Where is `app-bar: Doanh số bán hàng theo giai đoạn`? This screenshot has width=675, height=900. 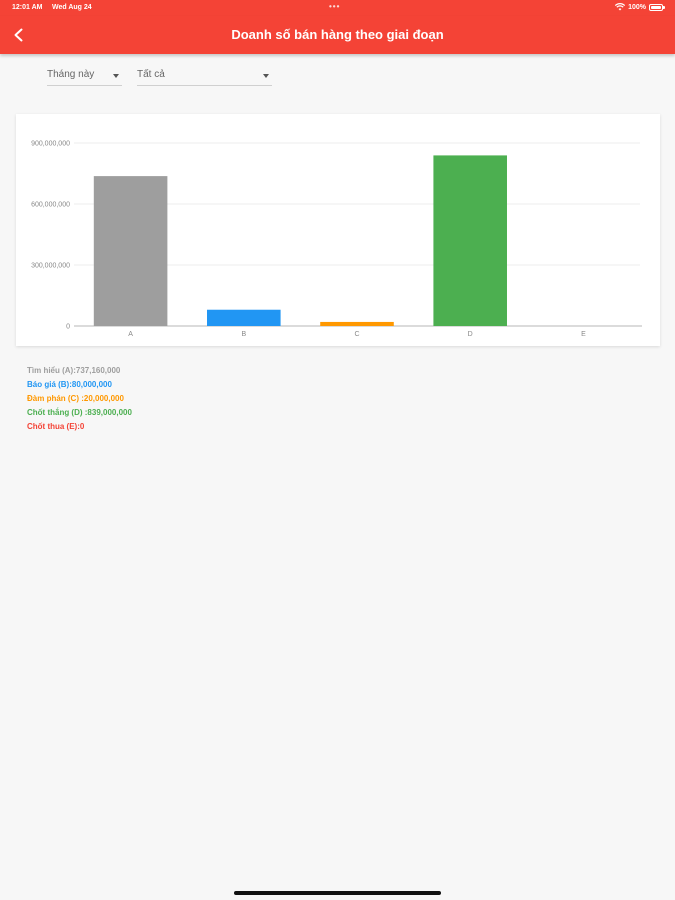 app-bar: Doanh số bán hàng theo giai đoạn is located at coordinates (337, 35).